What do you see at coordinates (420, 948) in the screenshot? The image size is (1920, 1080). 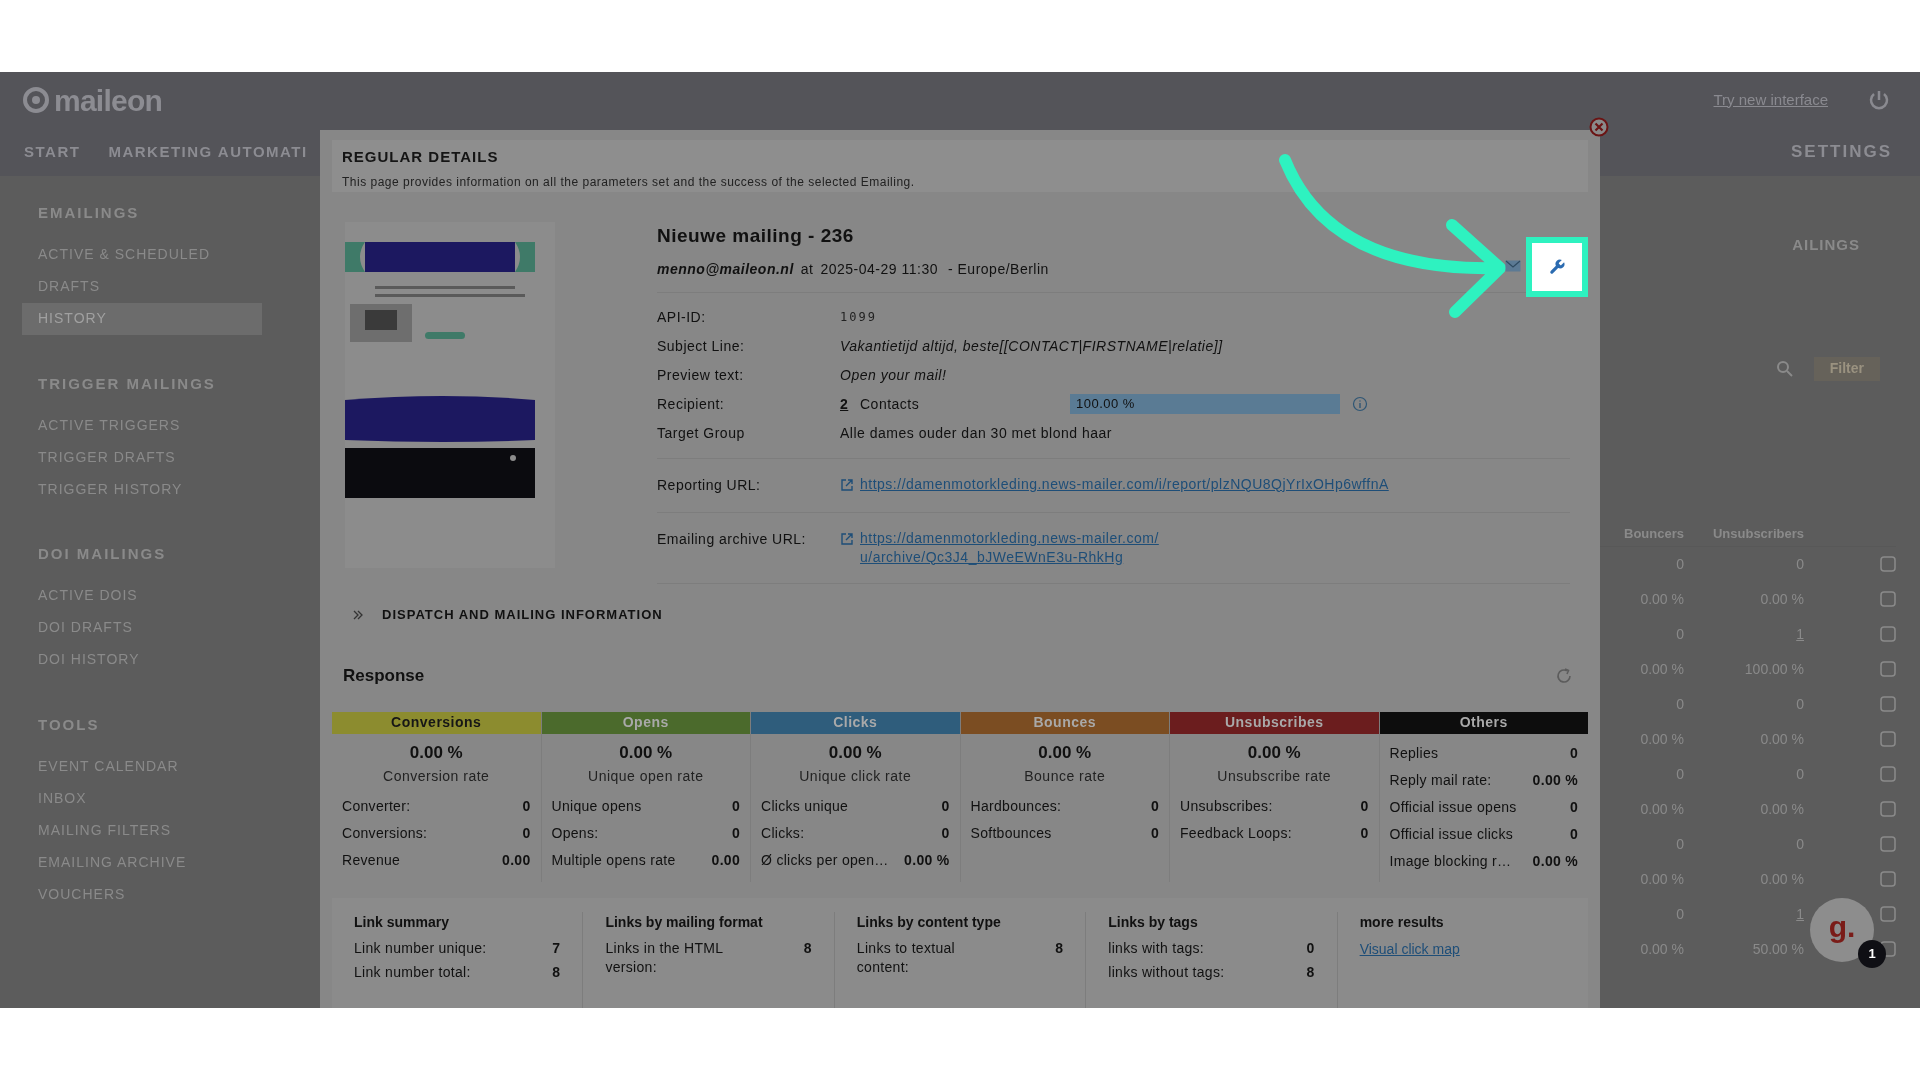 I see `links-label: Link number unique:` at bounding box center [420, 948].